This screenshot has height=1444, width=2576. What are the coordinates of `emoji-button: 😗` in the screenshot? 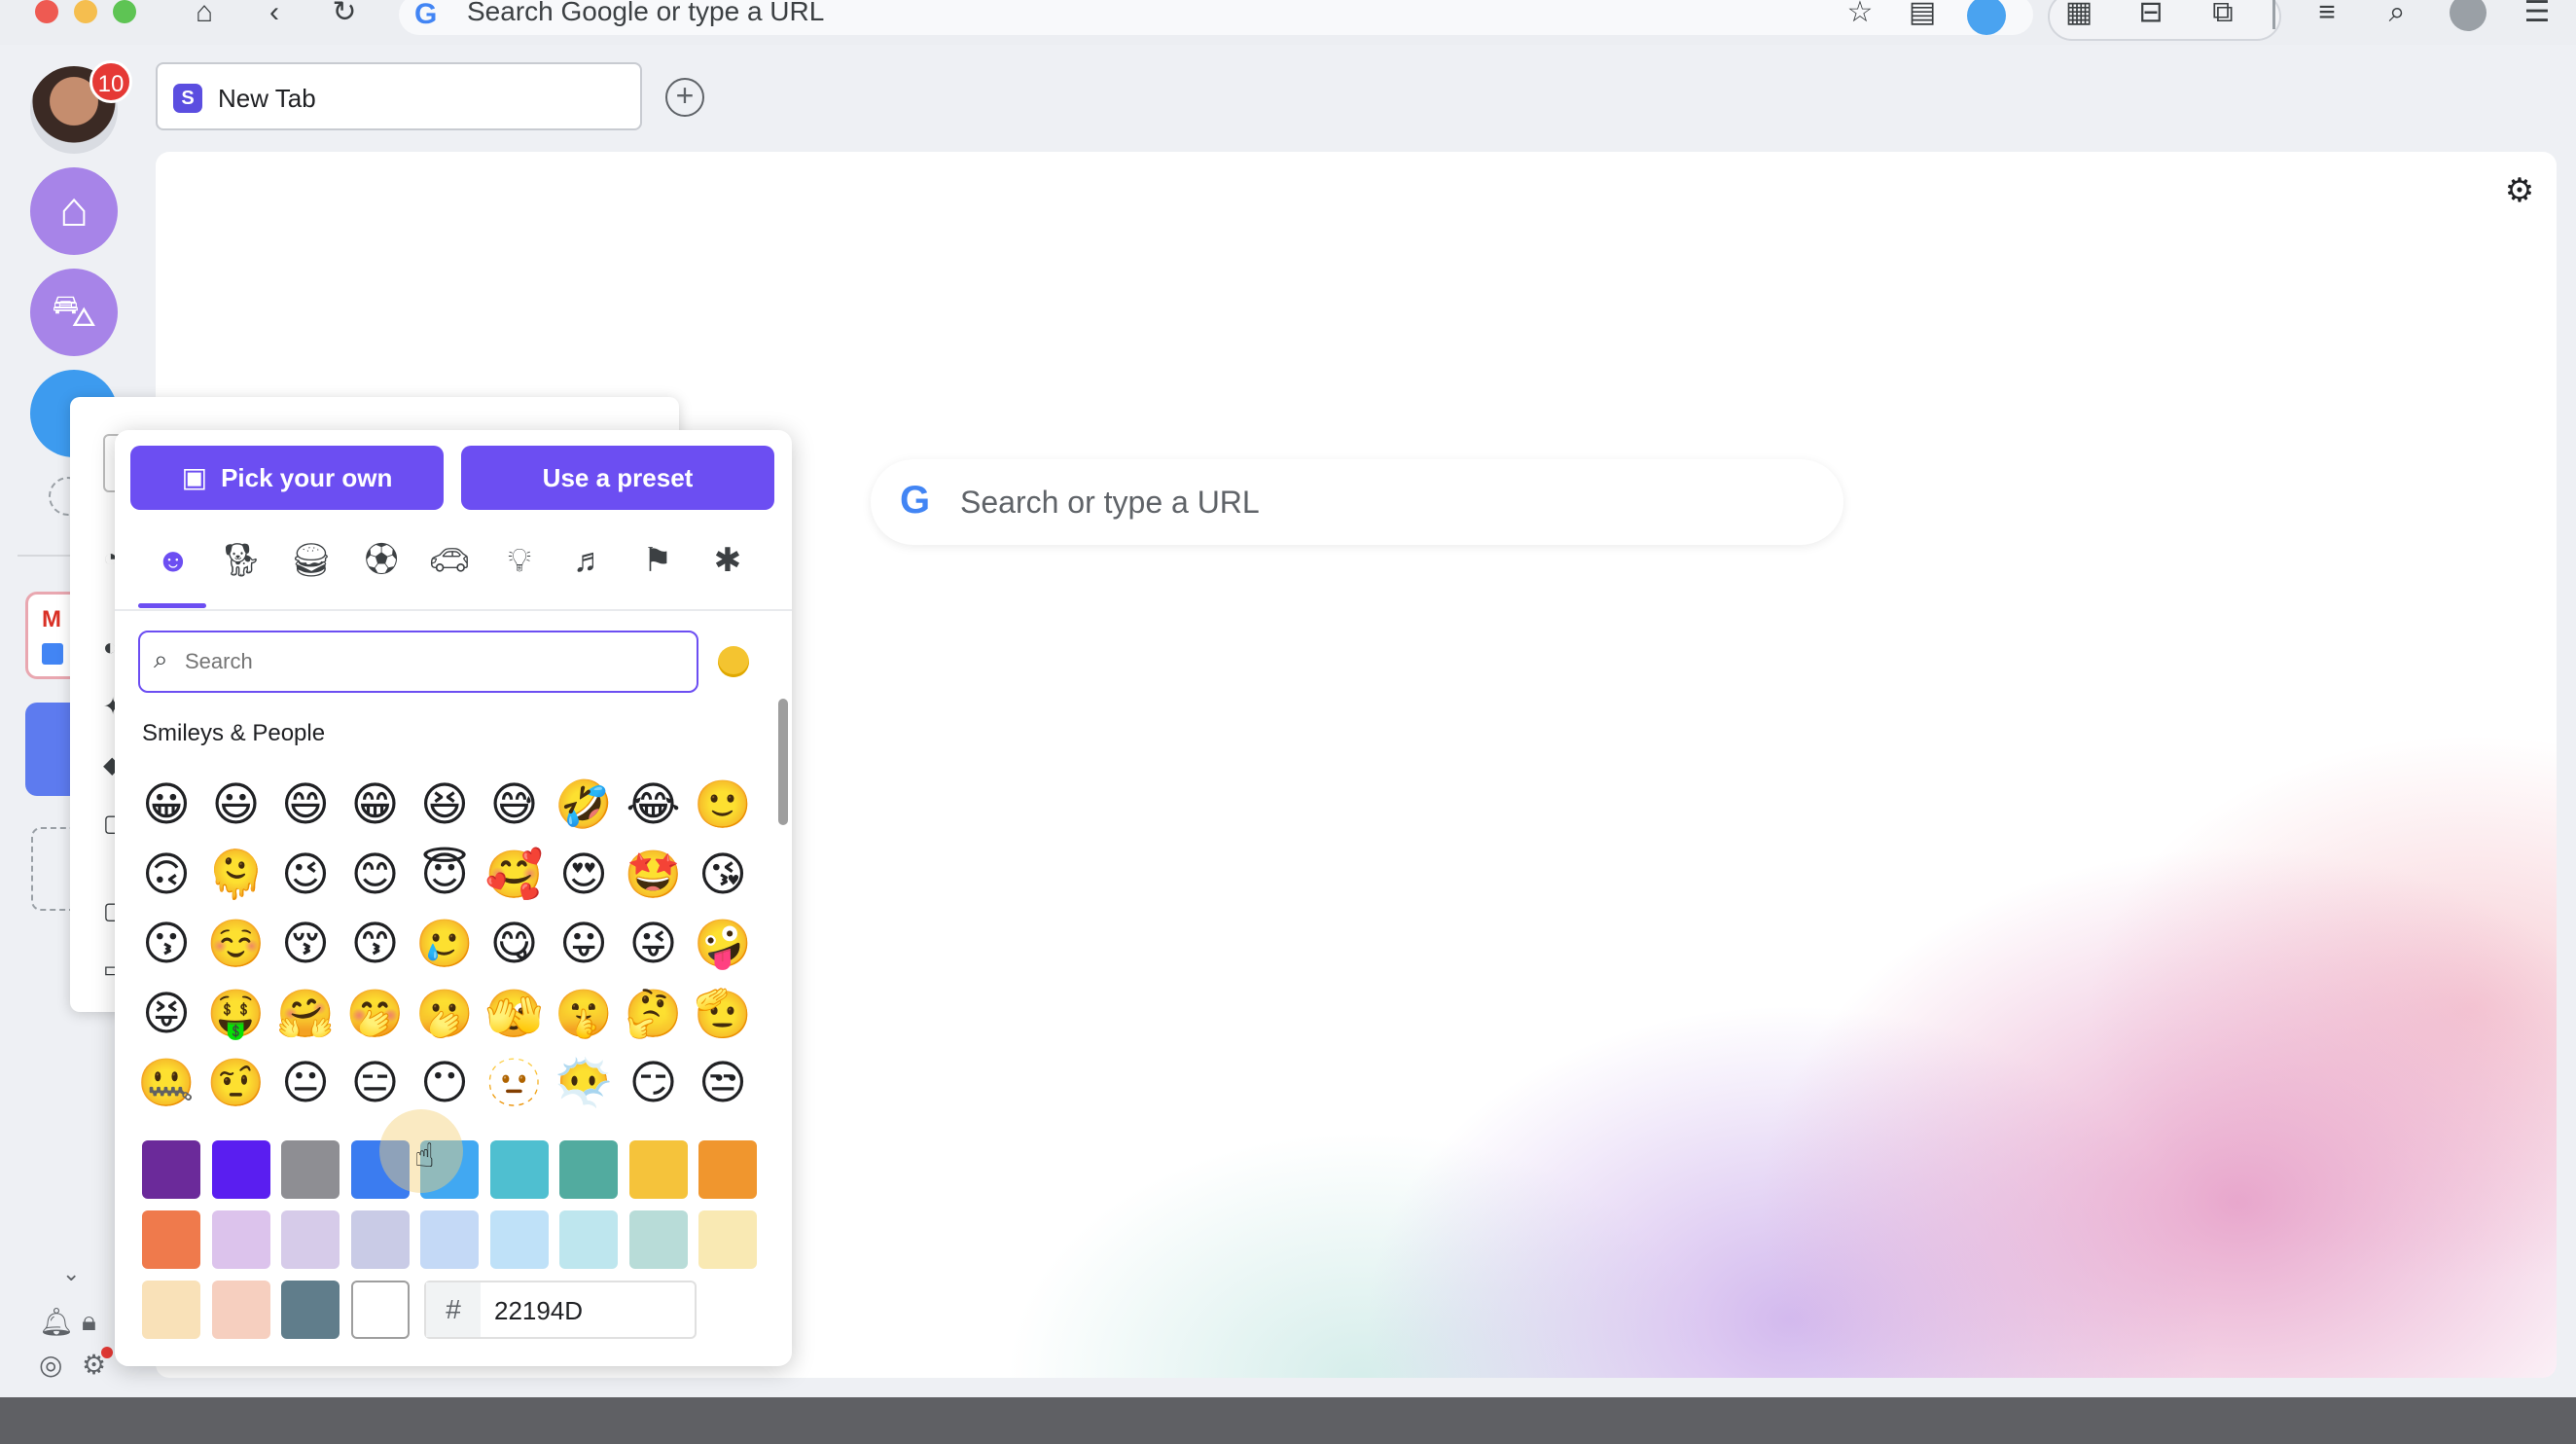 It's located at (166, 944).